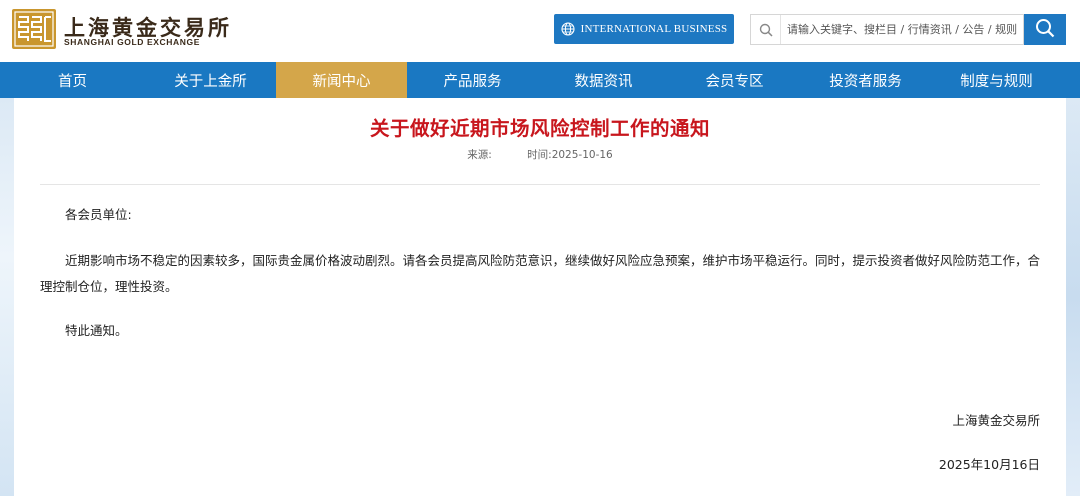 This screenshot has height=496, width=1080. I want to click on nav-item-data: 数据资讯, so click(603, 80).